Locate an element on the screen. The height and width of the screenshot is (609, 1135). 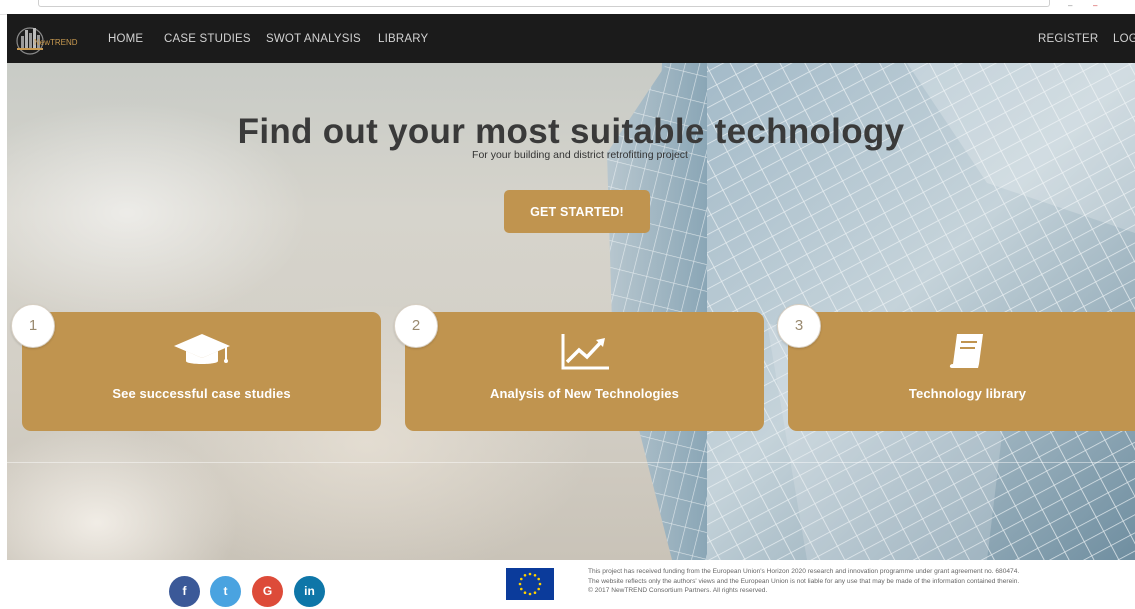
case-studies-card: See successful case studies is located at coordinates (201, 371).